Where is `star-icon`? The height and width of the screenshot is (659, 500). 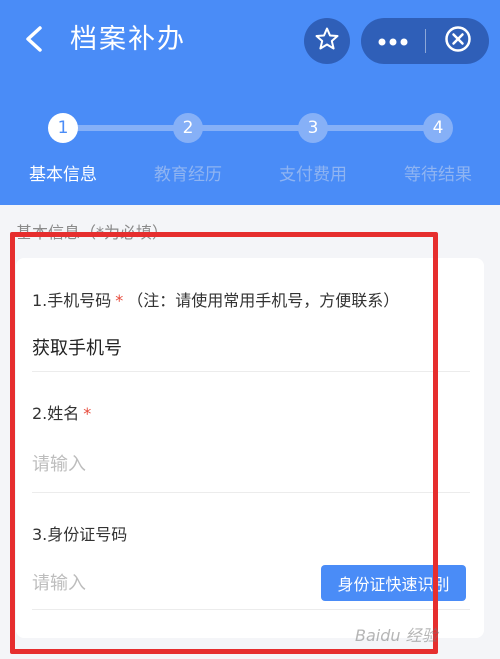 star-icon is located at coordinates (327, 41).